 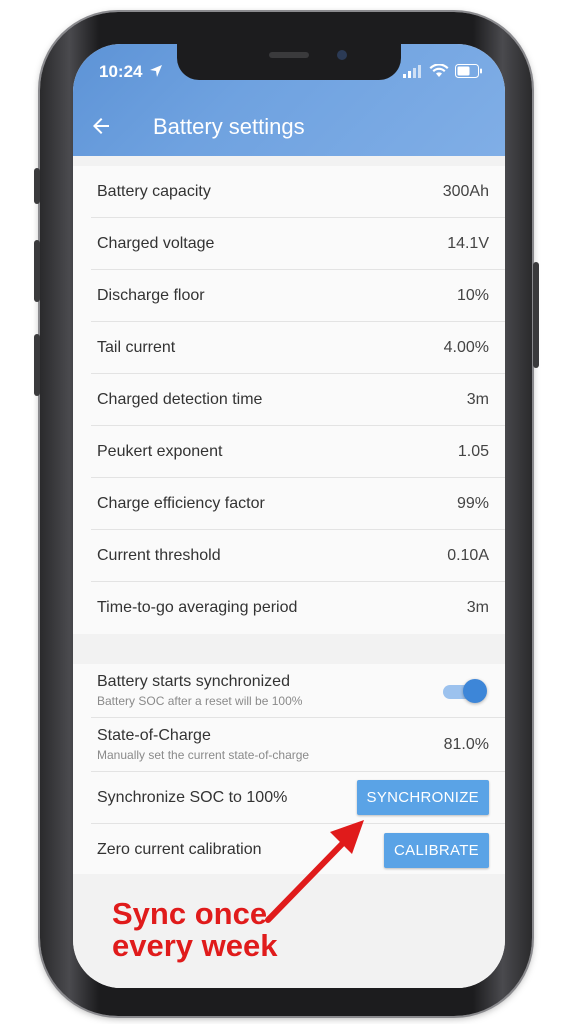 I want to click on annotation-line-1: Sync once, so click(x=190, y=913).